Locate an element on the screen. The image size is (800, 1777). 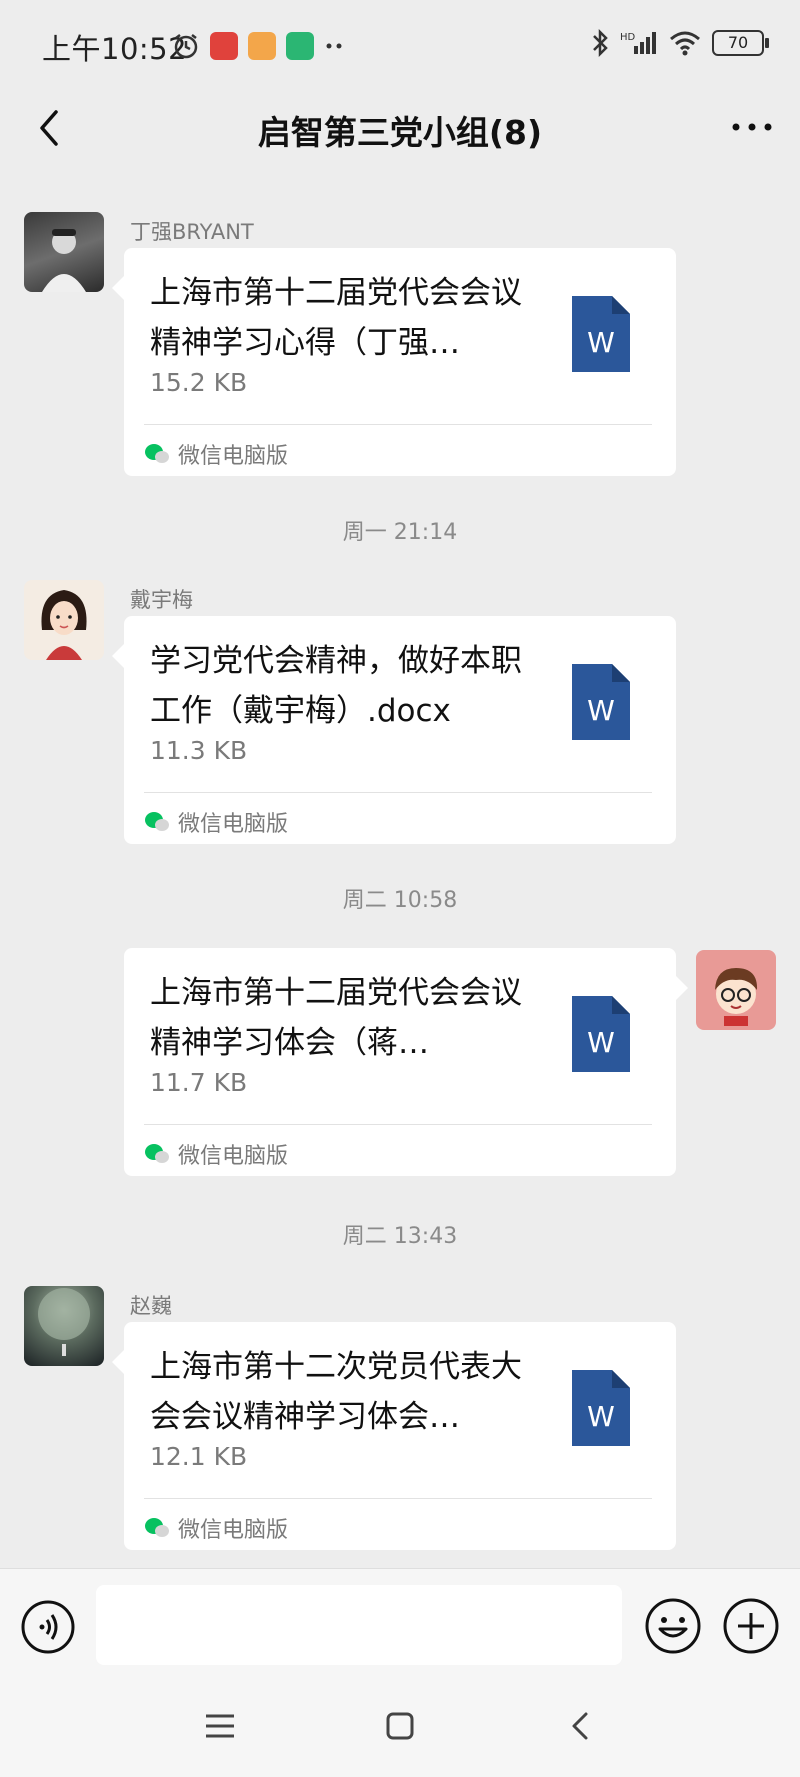
status-time: 上午10:52 is located at coordinates (115, 49).